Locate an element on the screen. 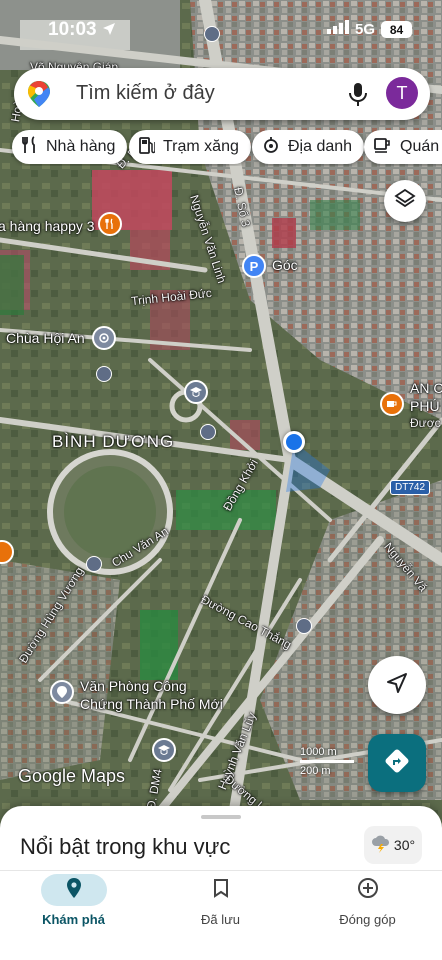 This screenshot has width=442, height=960. nav-contribute: Đóng góp is located at coordinates (367, 915).